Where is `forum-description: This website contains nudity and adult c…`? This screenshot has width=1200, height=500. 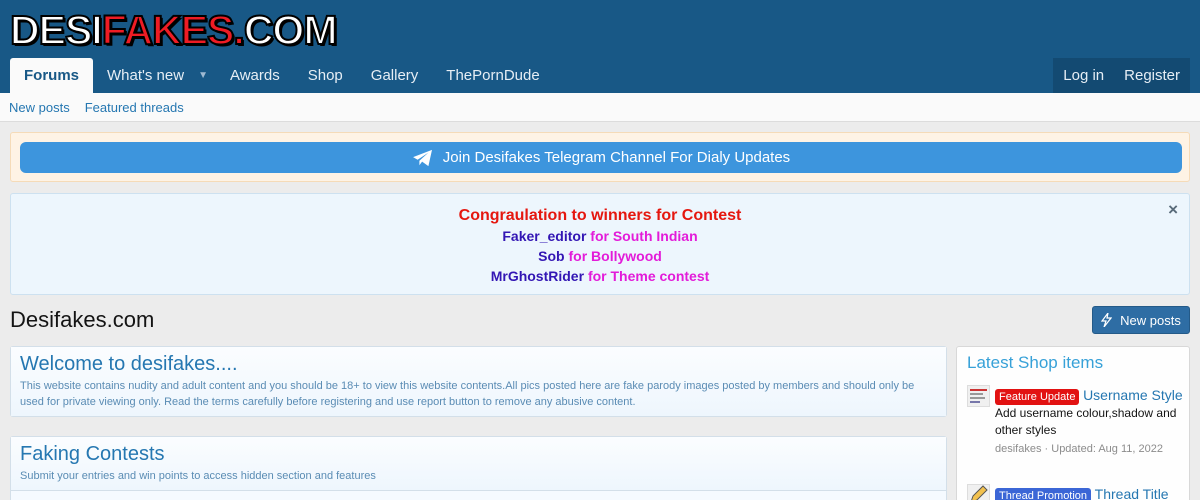 forum-description: This website contains nudity and adult c… is located at coordinates (467, 394).